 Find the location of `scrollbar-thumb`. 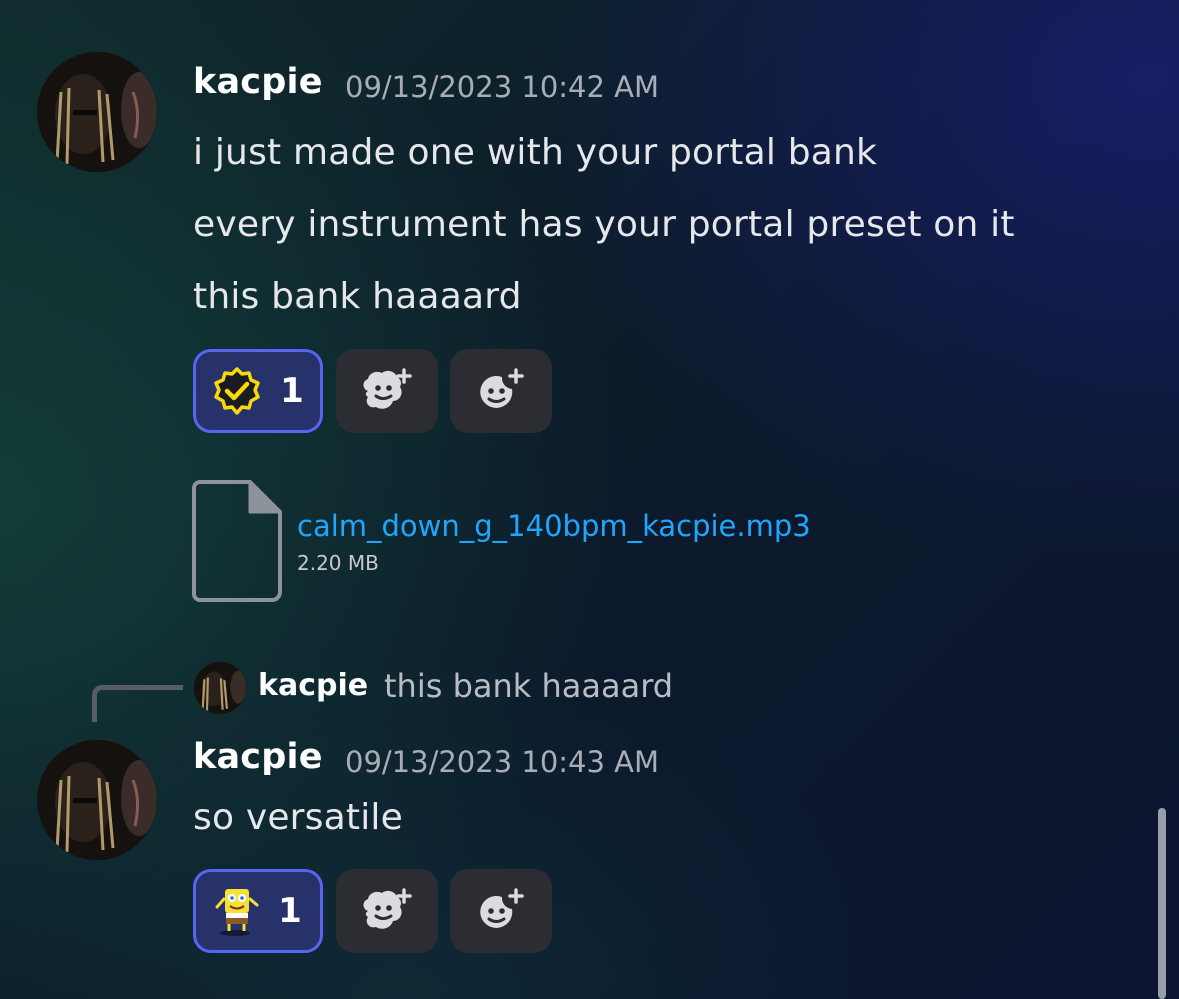

scrollbar-thumb is located at coordinates (1162, 903).